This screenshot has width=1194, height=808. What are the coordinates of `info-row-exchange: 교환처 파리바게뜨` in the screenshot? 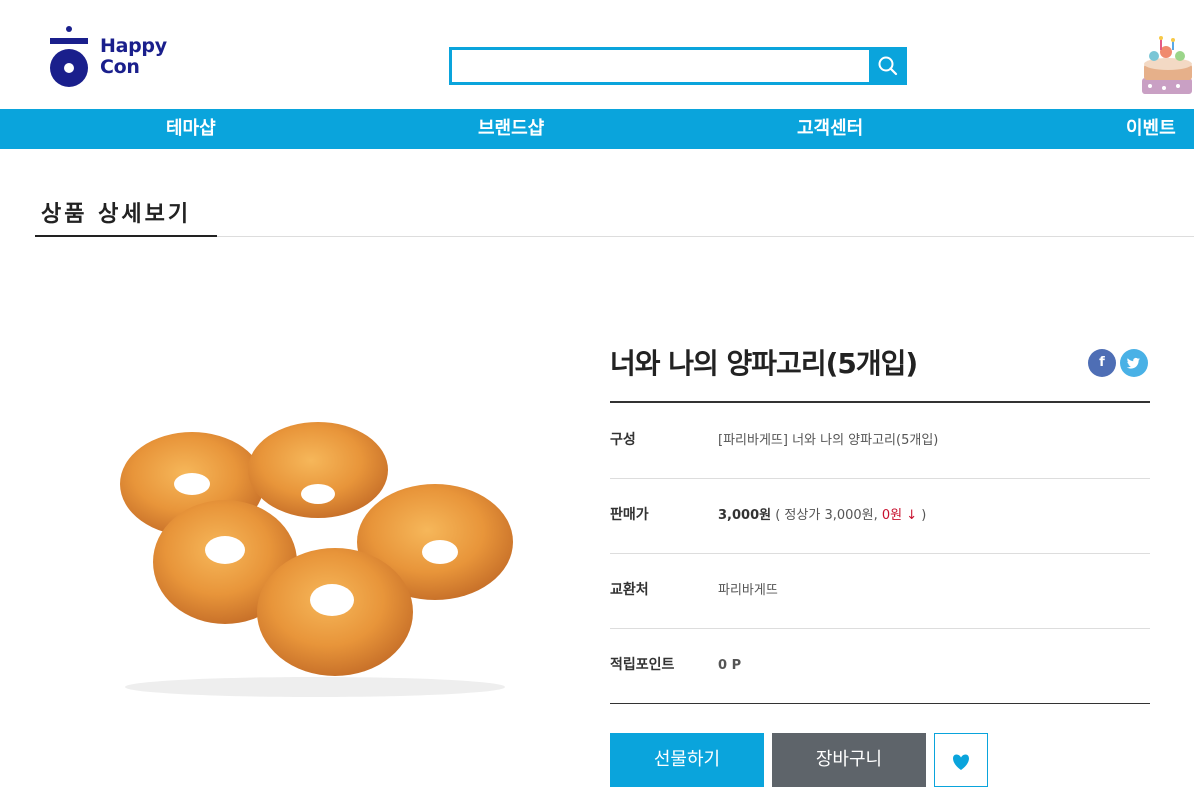 It's located at (880, 591).